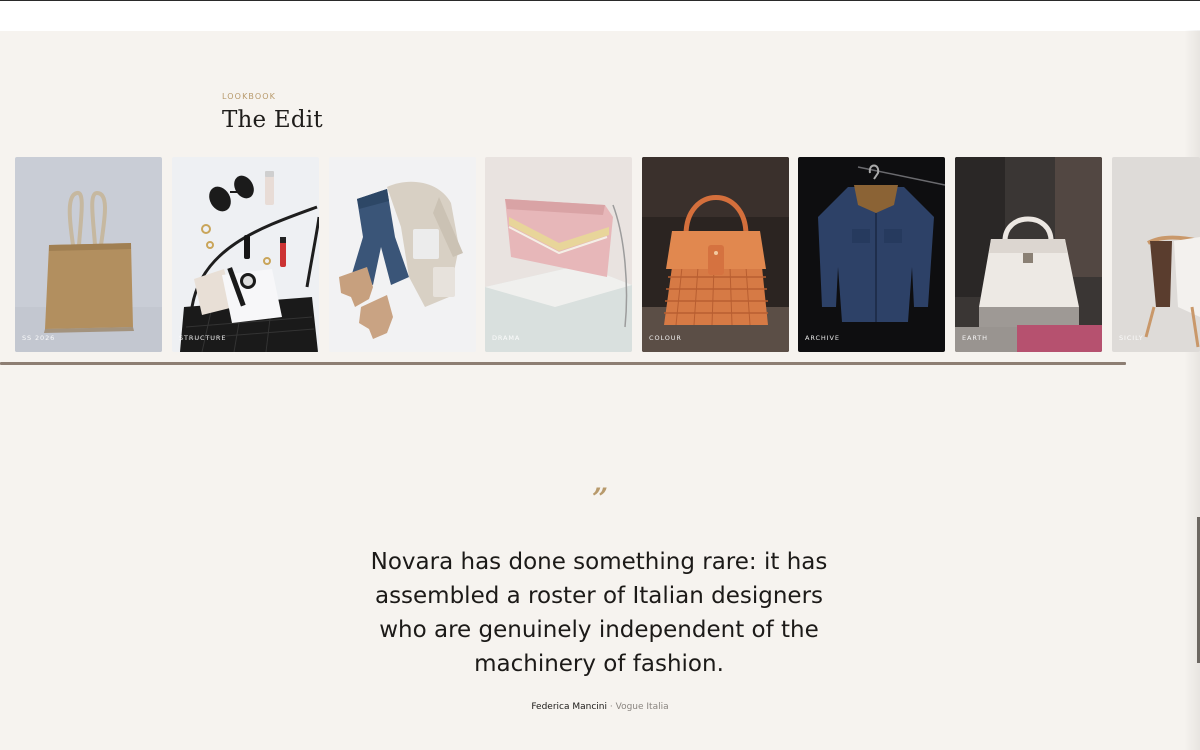  I want to click on flatlay-accessories-image, so click(245, 254).